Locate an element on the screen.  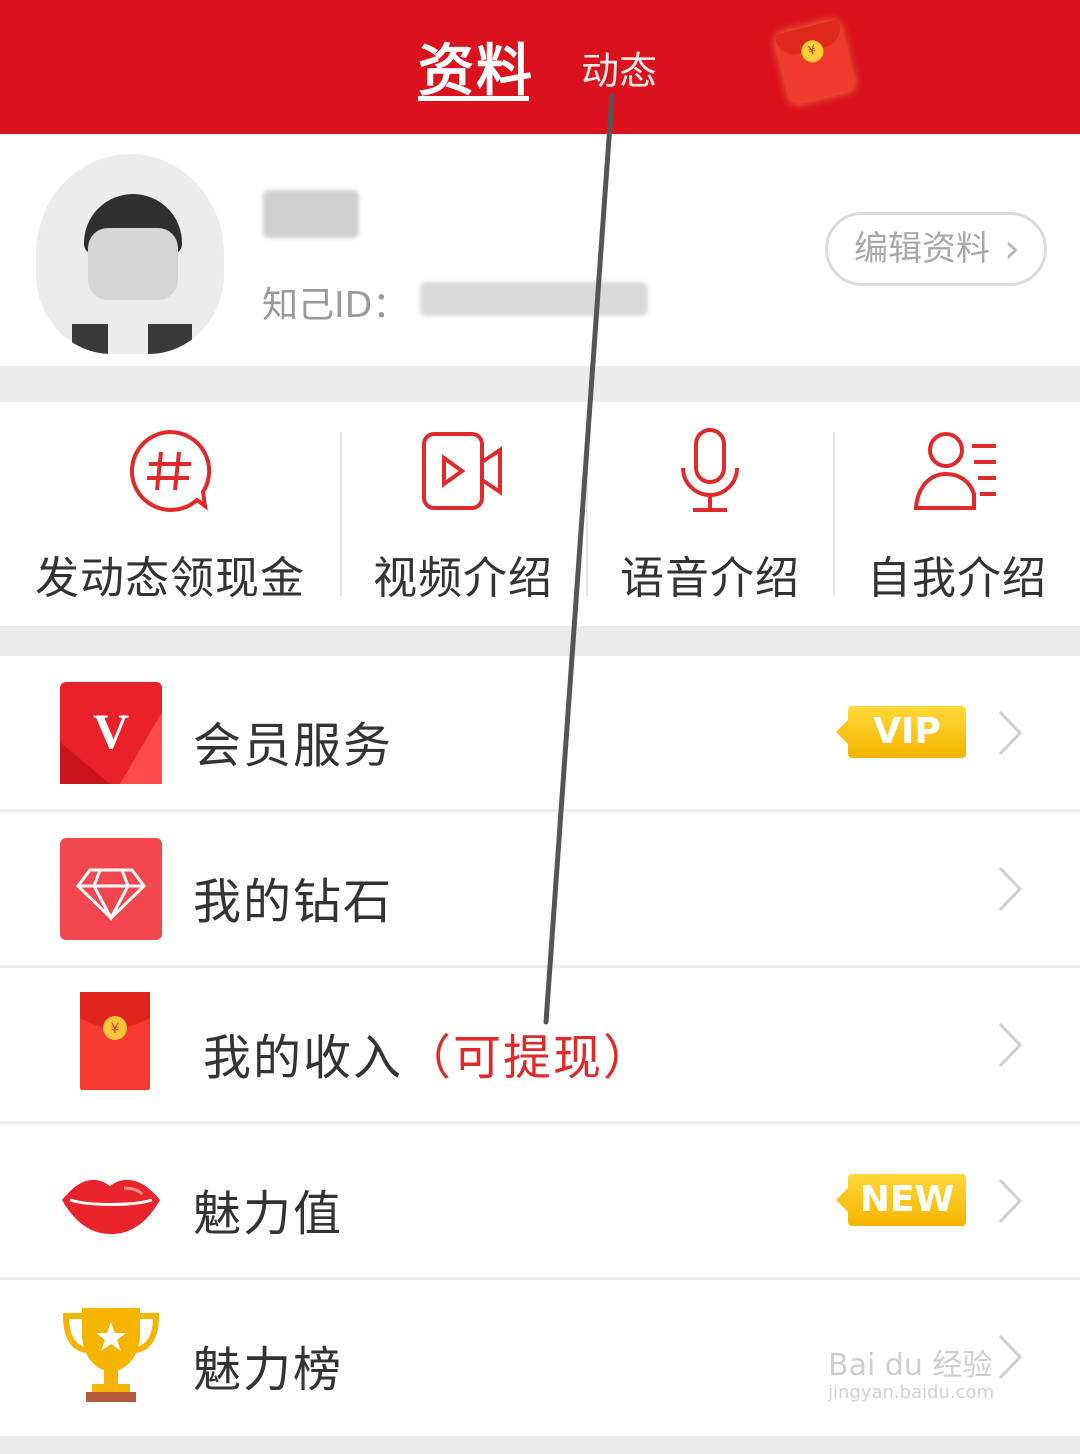
profile-list-icon is located at coordinates (954, 471).